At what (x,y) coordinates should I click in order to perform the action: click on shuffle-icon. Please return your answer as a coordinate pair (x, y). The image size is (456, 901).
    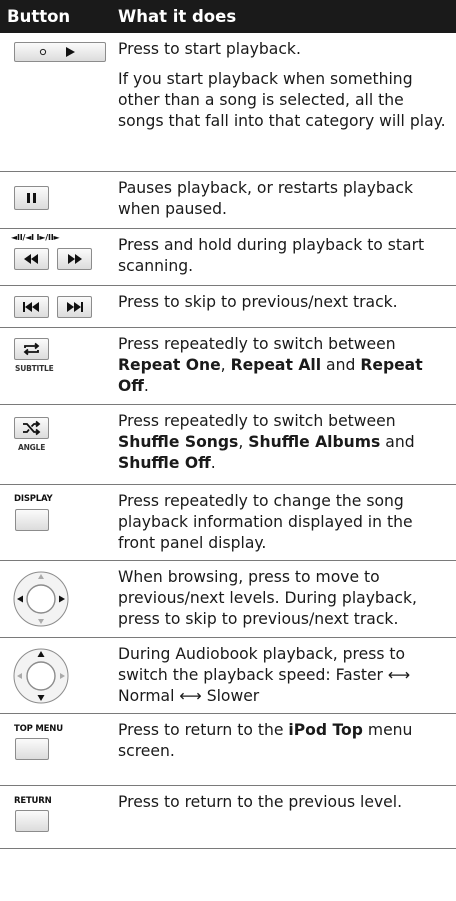
    Looking at the image, I should click on (32, 428).